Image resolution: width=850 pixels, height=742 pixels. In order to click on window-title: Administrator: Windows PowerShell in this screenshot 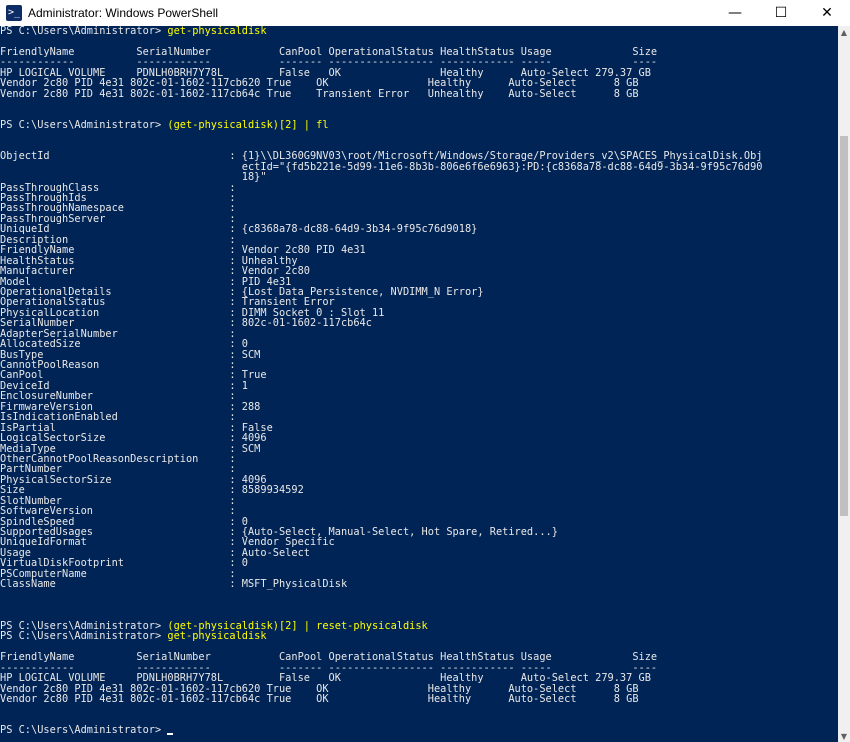, I will do `click(123, 13)`.